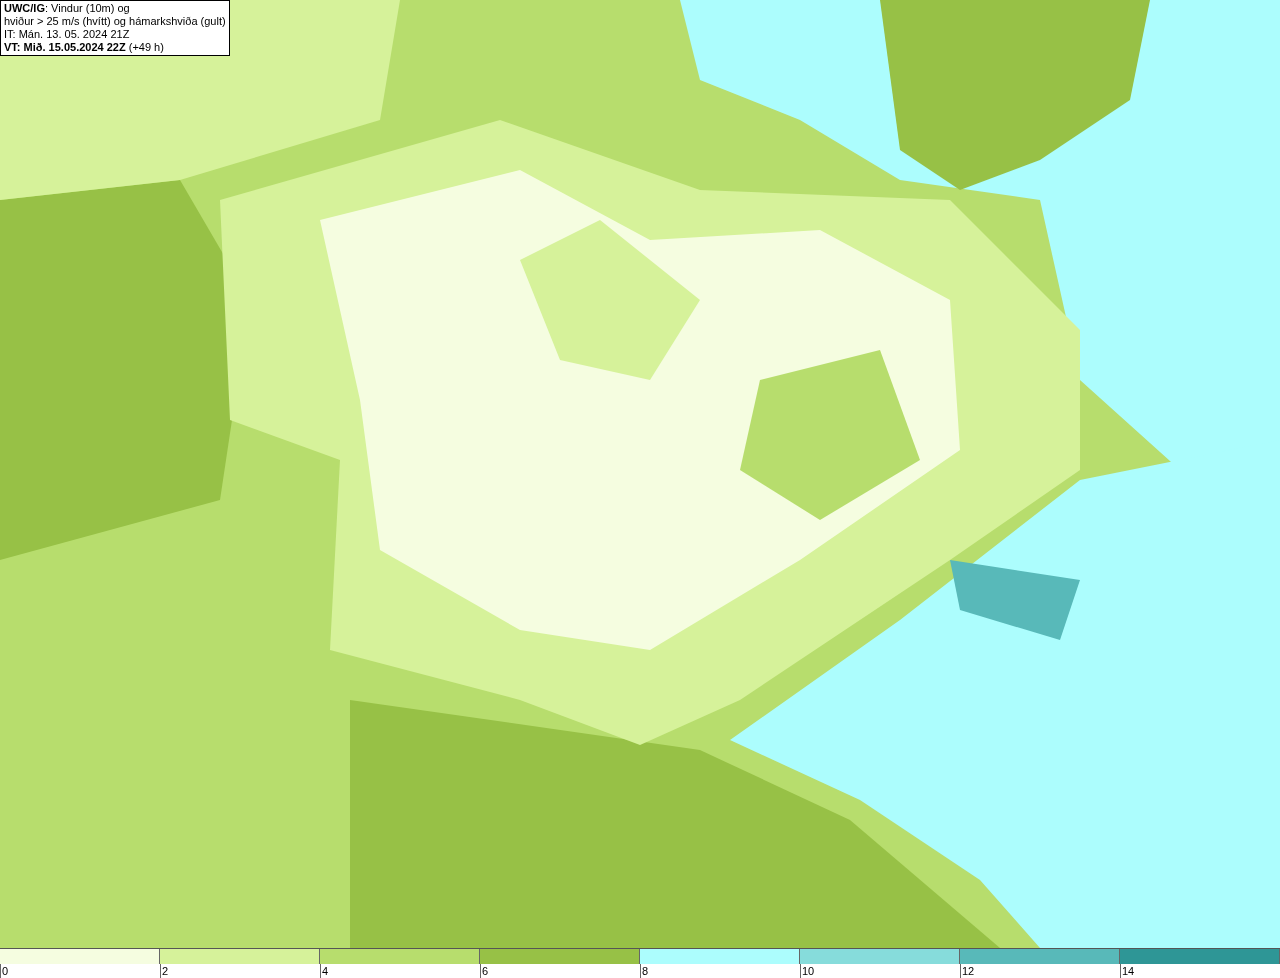 Image resolution: width=1280 pixels, height=978 pixels. Describe the element at coordinates (1128, 971) in the screenshot. I see `legend-tick-label: 14` at that location.